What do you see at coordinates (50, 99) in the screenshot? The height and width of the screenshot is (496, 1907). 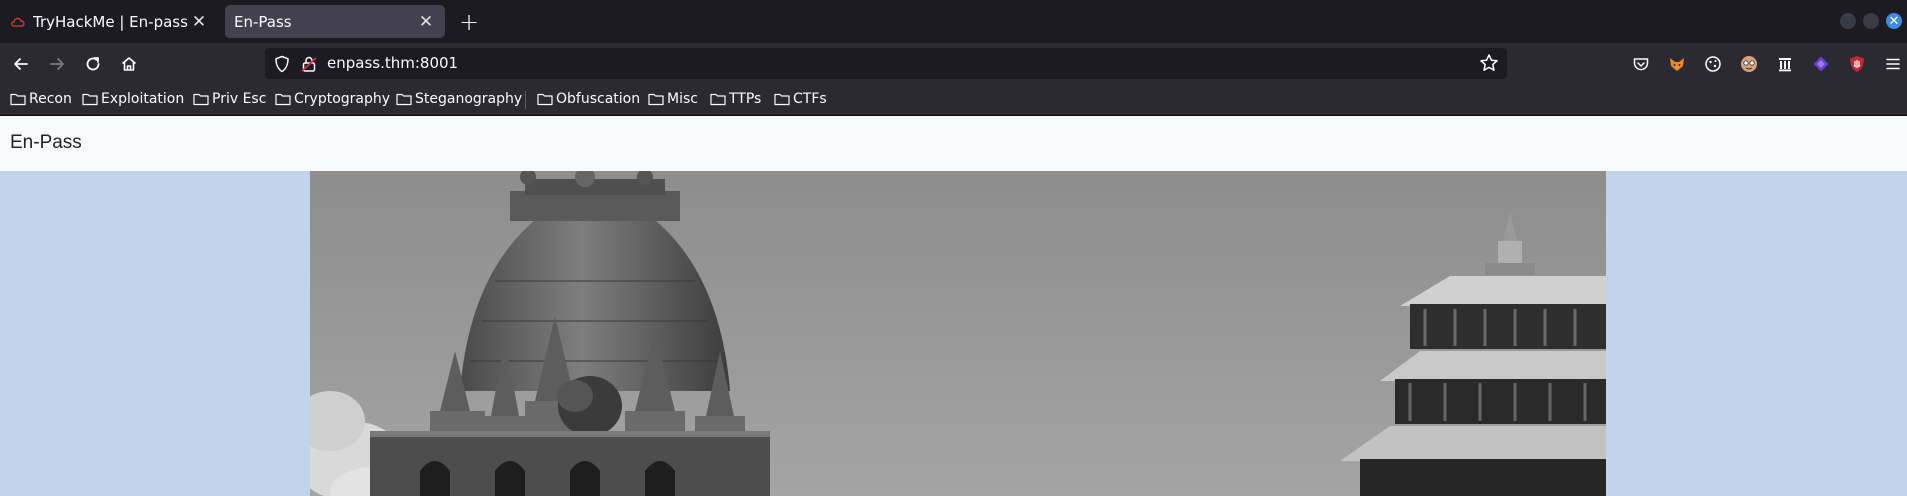 I see `bookmark-label: Recon` at bounding box center [50, 99].